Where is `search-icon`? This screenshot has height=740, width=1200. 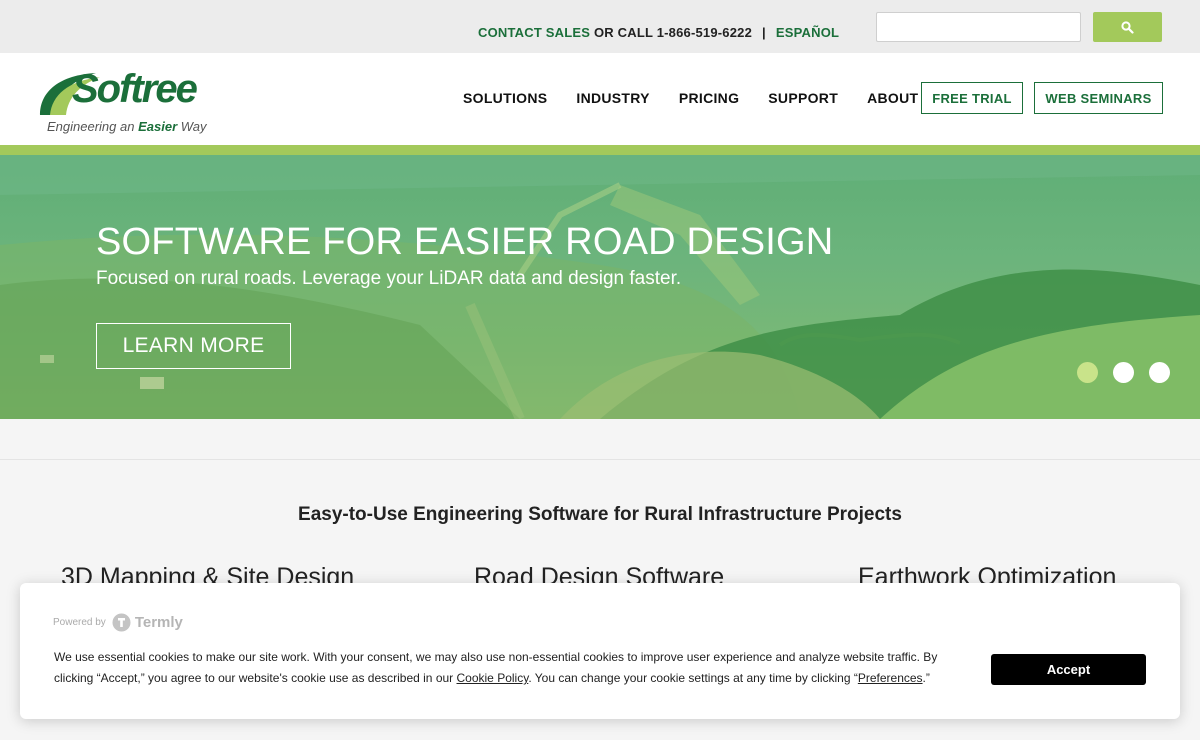
search-icon is located at coordinates (1127, 27).